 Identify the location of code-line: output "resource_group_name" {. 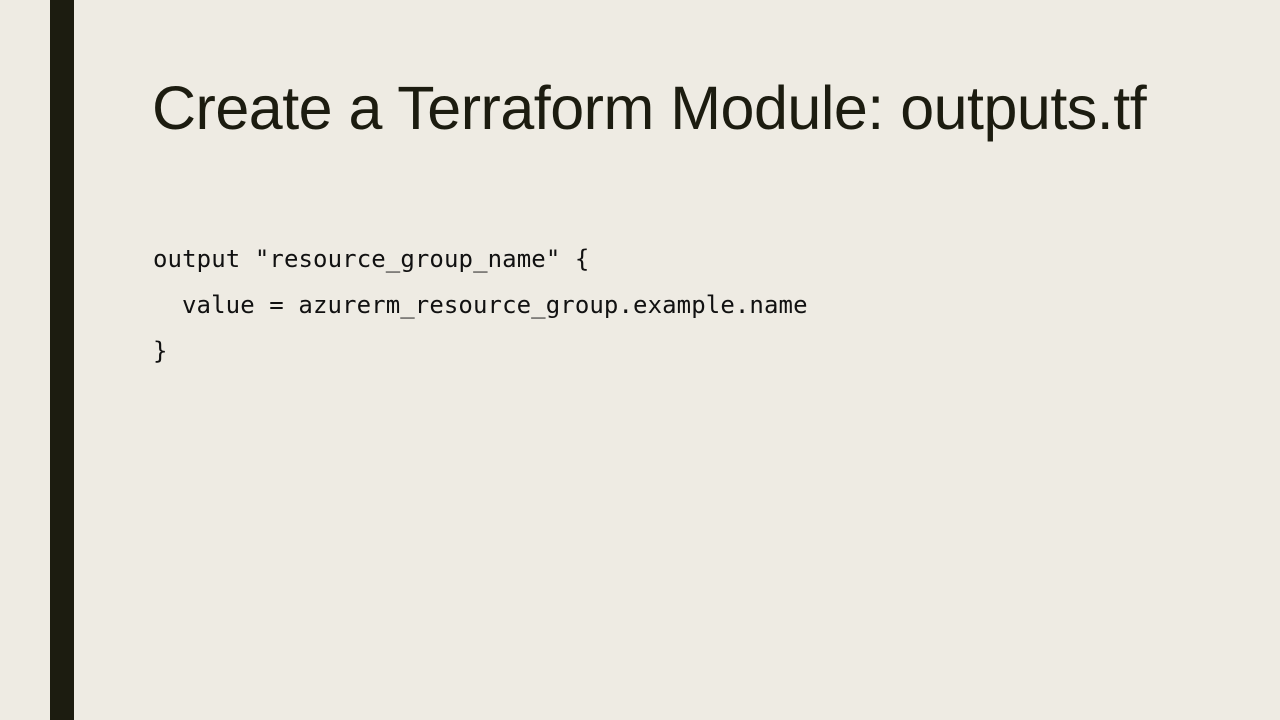
(371, 259).